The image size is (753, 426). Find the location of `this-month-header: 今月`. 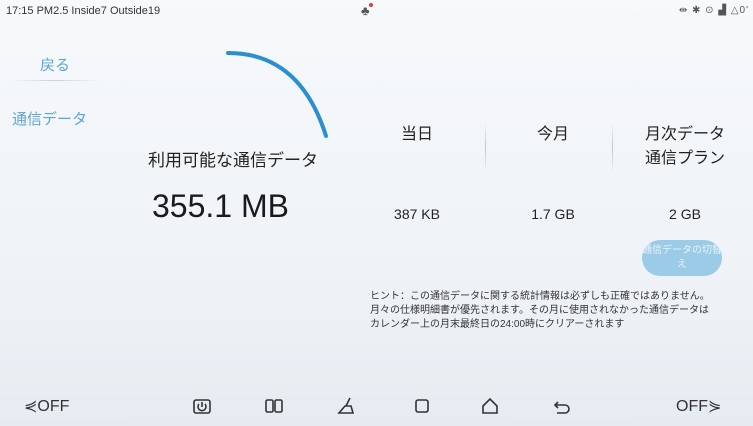

this-month-header: 今月 is located at coordinates (552, 134).